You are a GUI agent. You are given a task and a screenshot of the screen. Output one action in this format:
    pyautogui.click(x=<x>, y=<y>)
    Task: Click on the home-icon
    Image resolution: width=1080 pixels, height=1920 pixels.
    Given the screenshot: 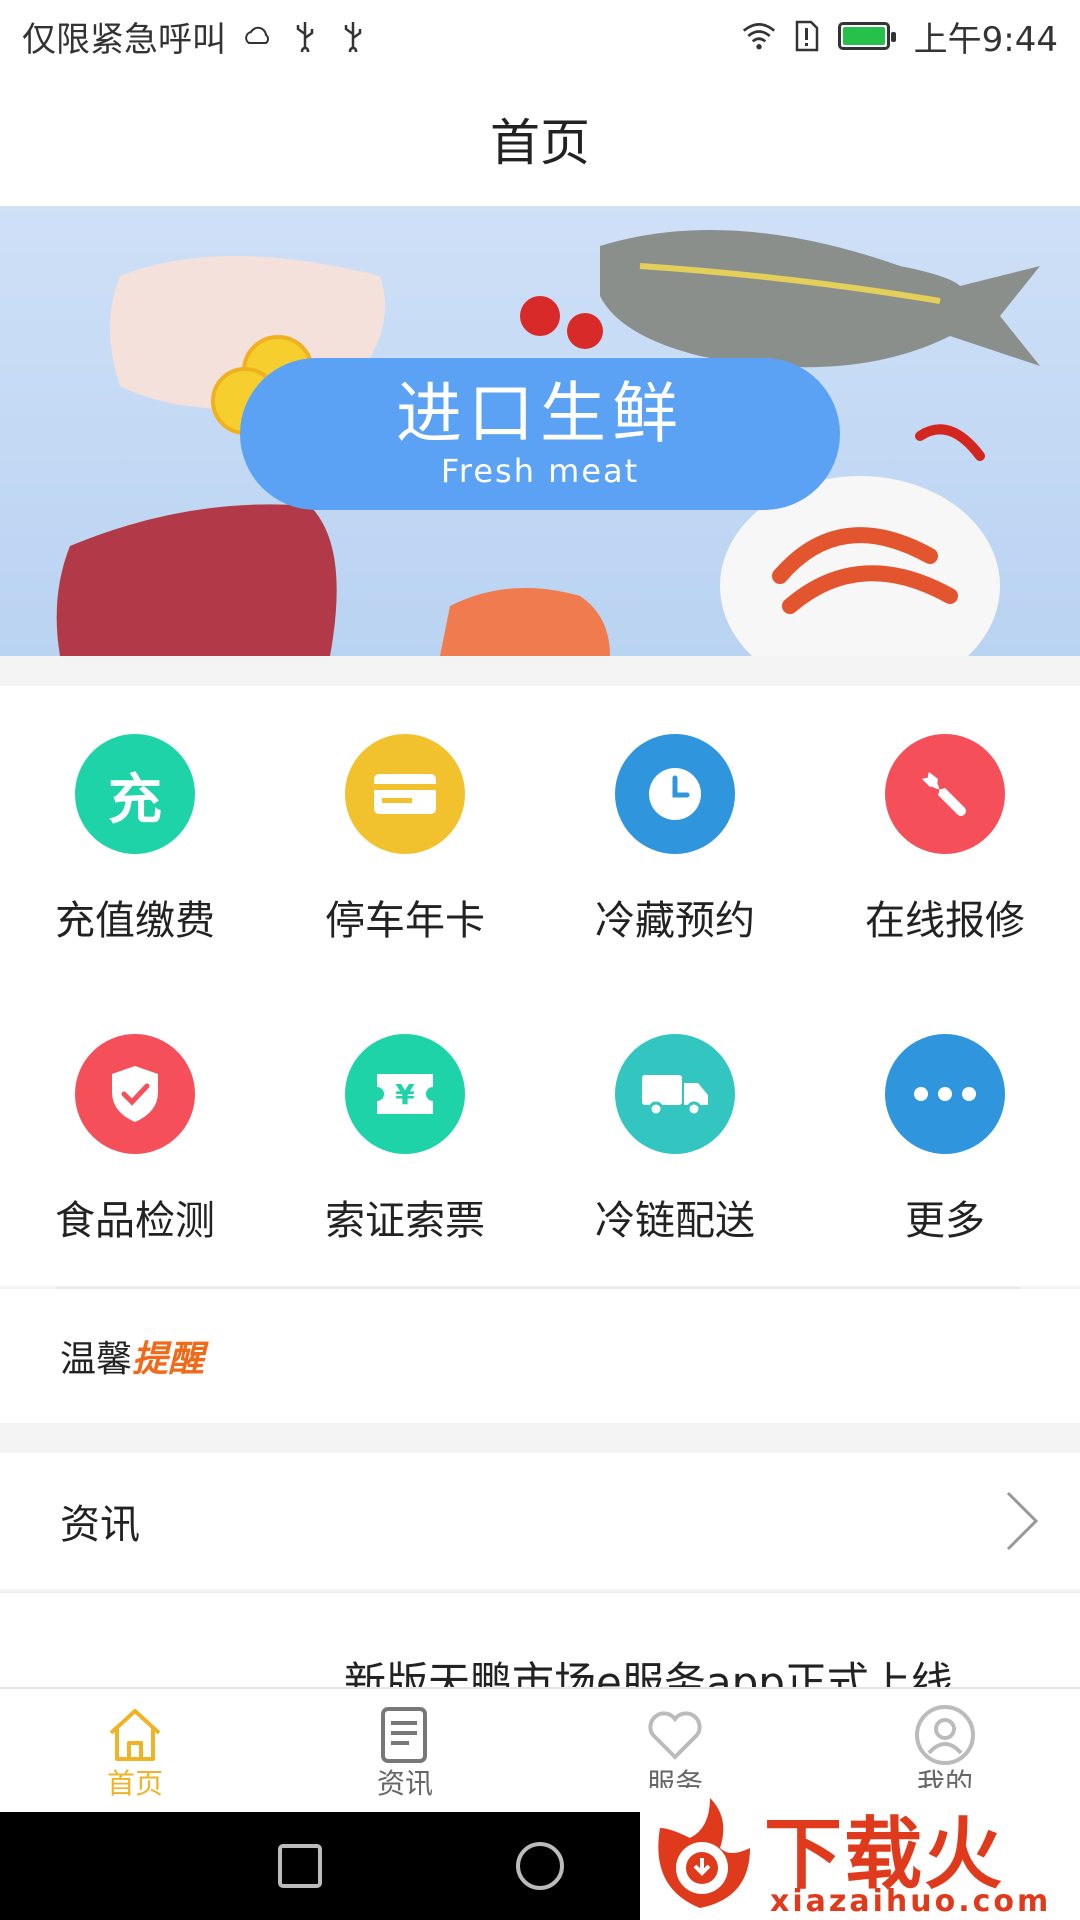 What is the action you would take?
    pyautogui.click(x=135, y=1735)
    